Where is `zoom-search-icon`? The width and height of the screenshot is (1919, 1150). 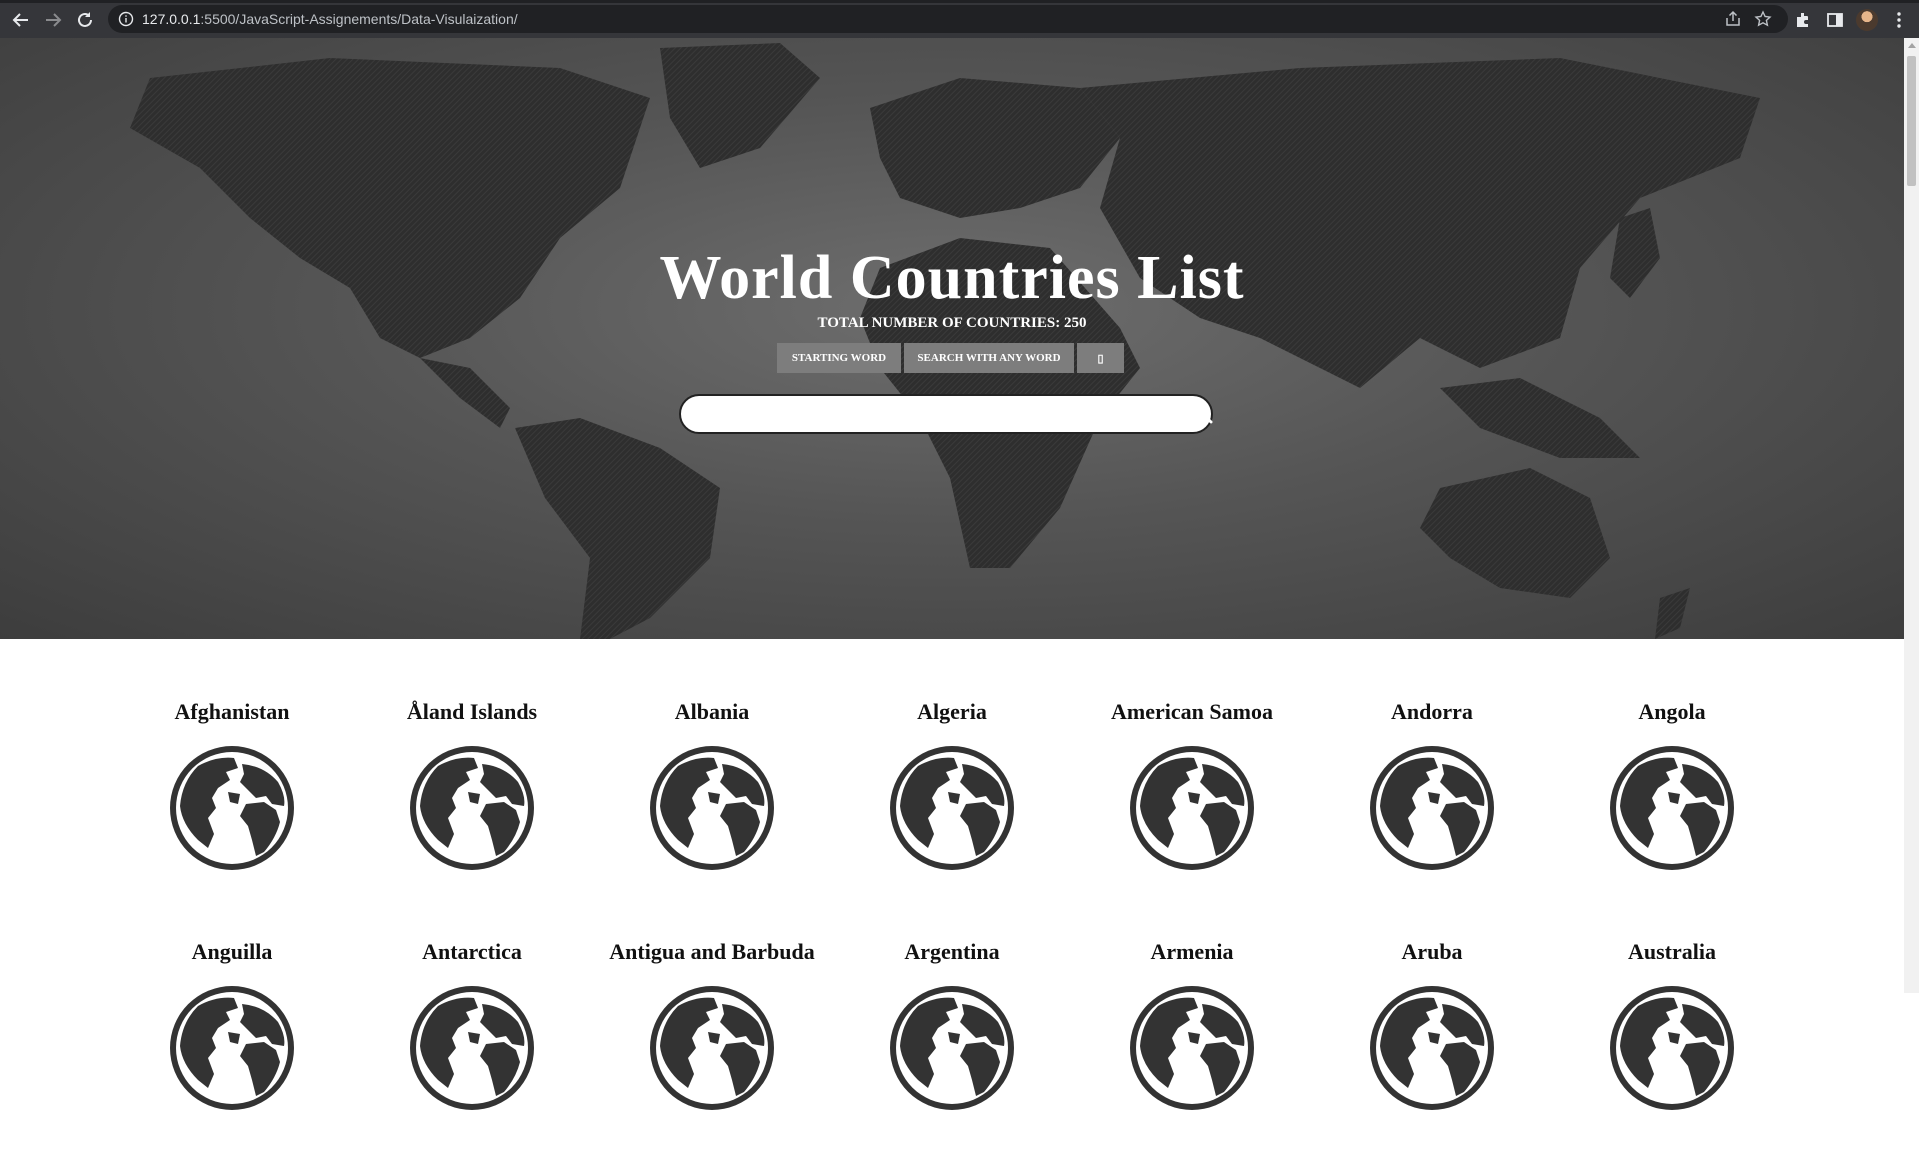 zoom-search-icon is located at coordinates (1203, 414).